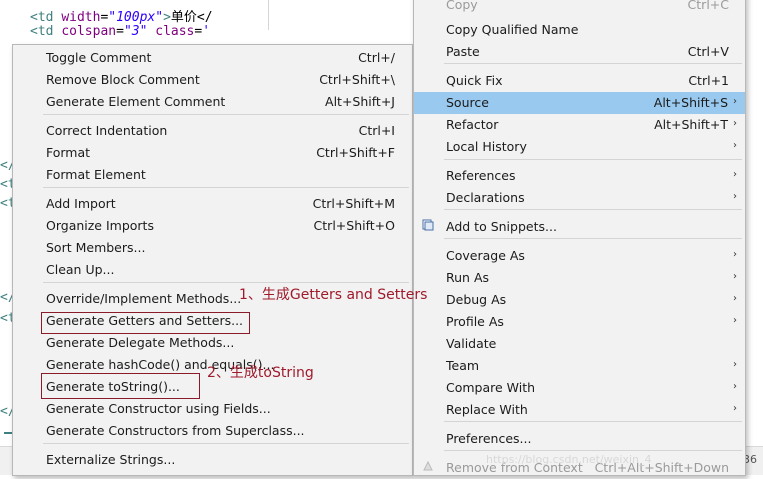 Image resolution: width=763 pixels, height=479 pixels. I want to click on highlight-getters-setters, so click(145, 323).